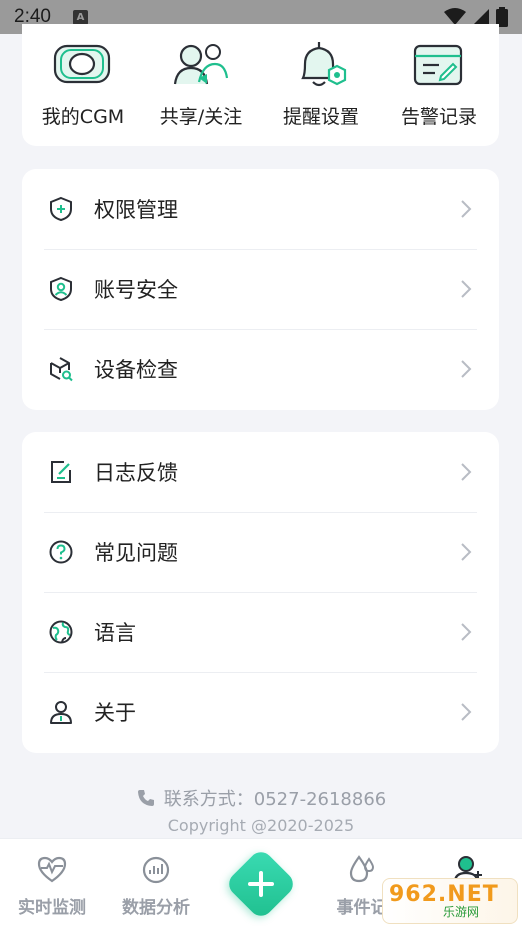 The image size is (522, 928). I want to click on phone-icon, so click(145, 798).